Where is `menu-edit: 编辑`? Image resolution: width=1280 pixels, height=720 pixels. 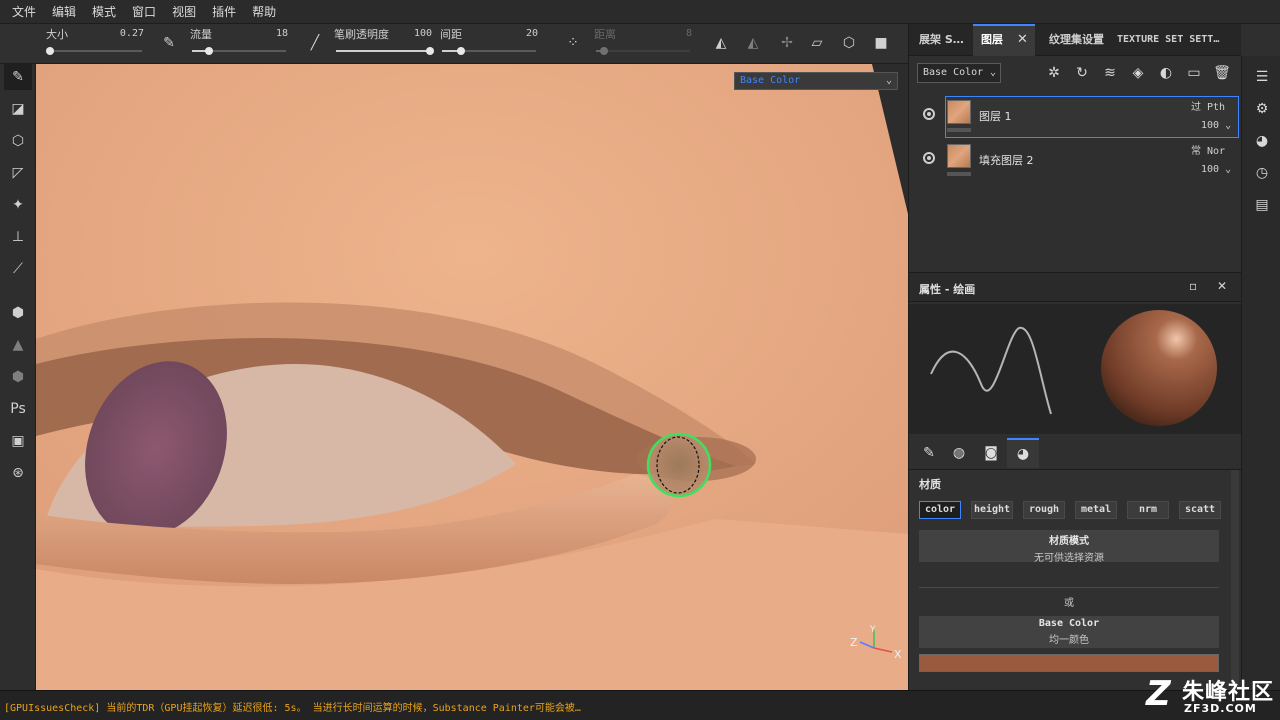
menu-edit: 编辑 is located at coordinates (64, 12).